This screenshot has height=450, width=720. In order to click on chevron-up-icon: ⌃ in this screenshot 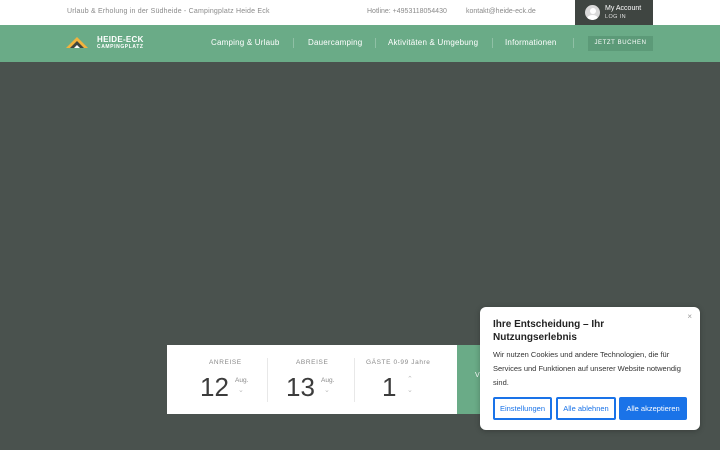, I will do `click(410, 379)`.